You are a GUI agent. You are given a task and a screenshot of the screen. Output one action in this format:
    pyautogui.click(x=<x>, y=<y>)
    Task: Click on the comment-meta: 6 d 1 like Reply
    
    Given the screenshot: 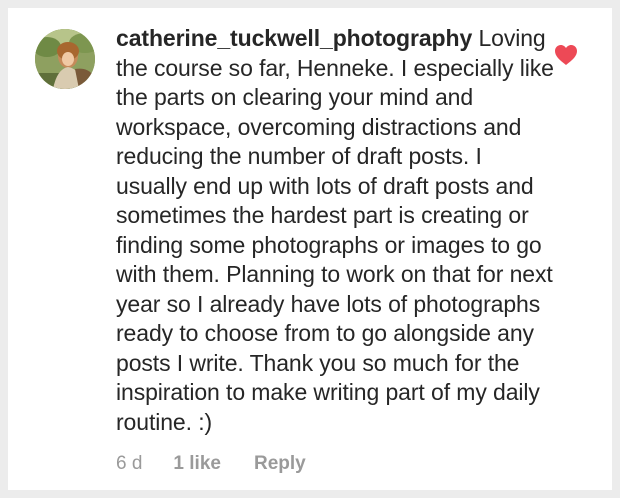 What is the action you would take?
    pyautogui.click(x=211, y=464)
    